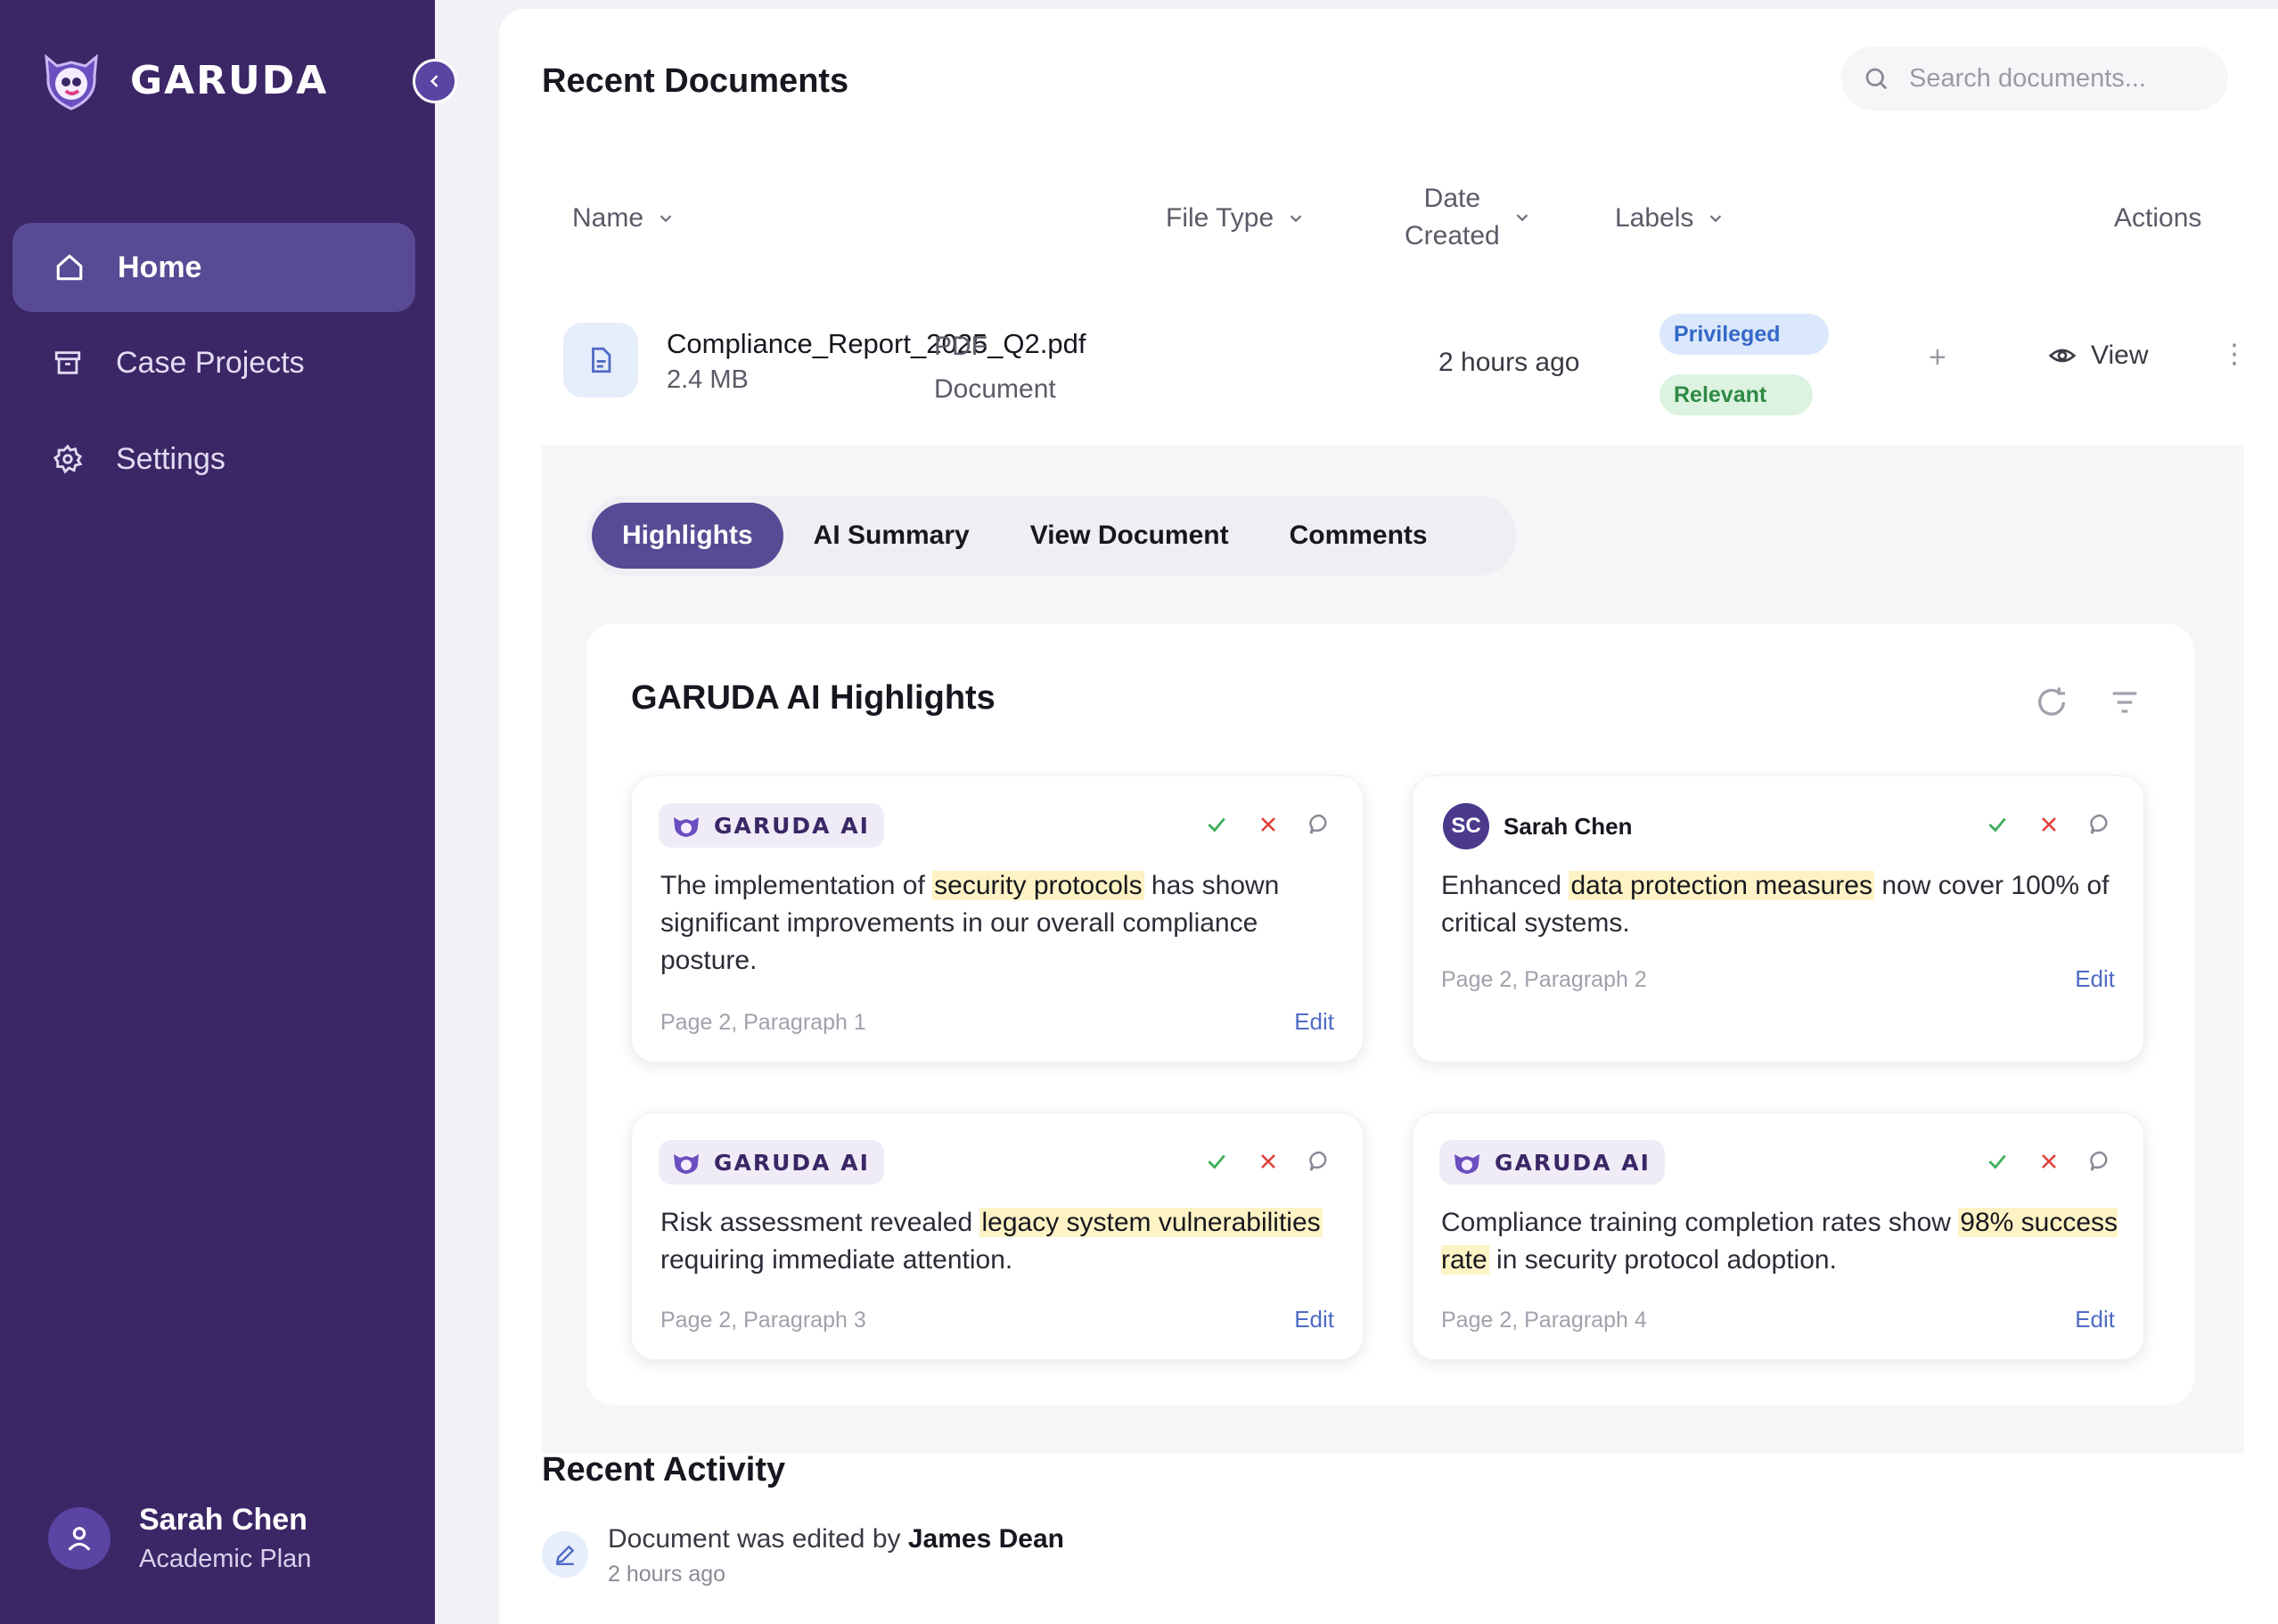 The width and height of the screenshot is (2278, 1624). Describe the element at coordinates (213, 267) in the screenshot. I see `sidebar-item-home: Home` at that location.